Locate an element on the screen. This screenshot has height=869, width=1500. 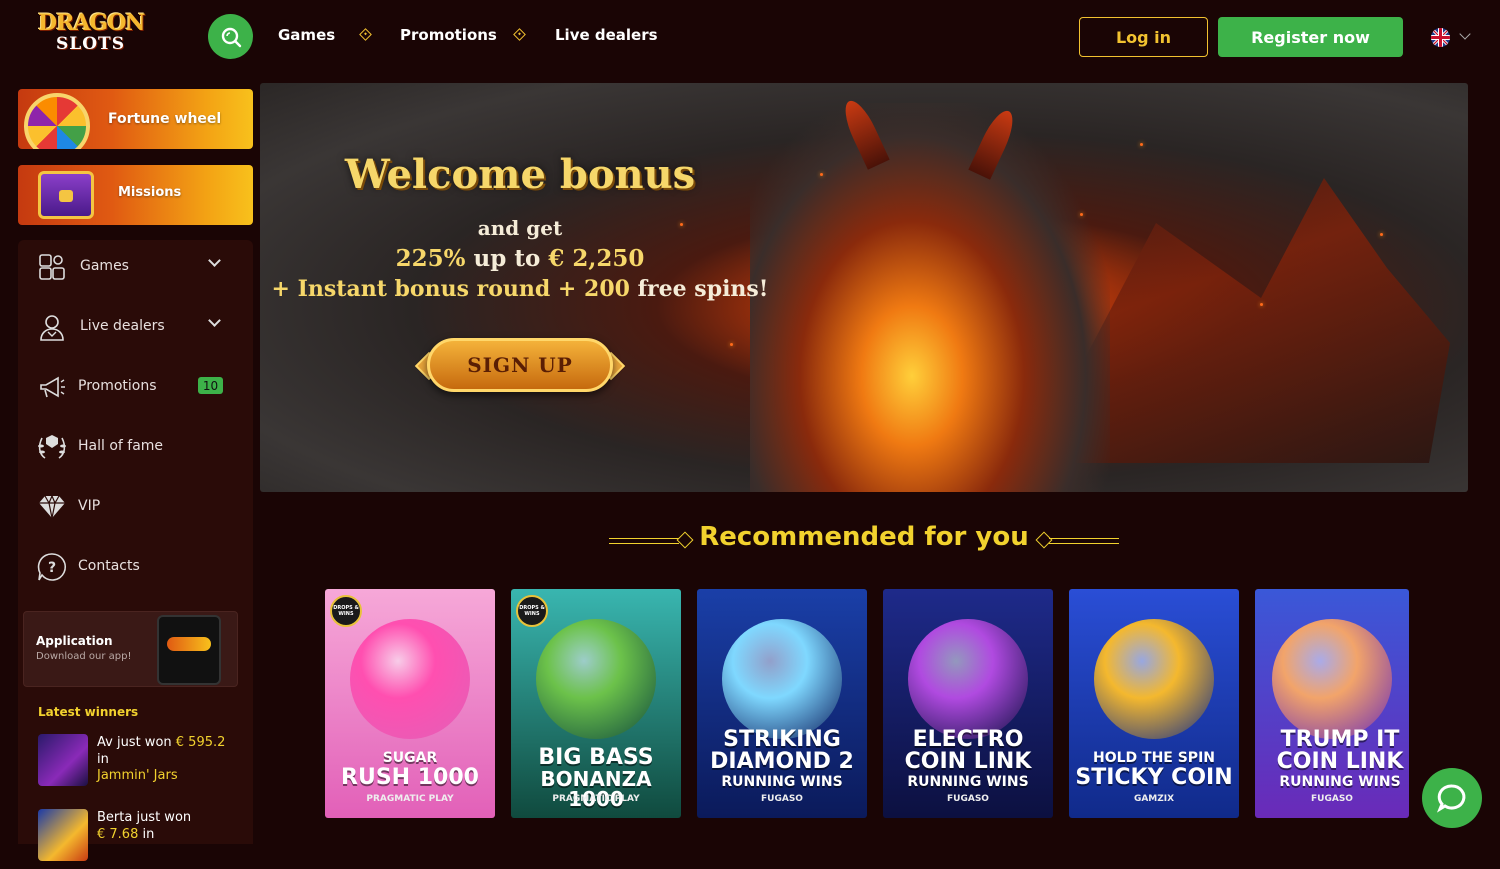
missions-card: Missions is located at coordinates (135, 195).